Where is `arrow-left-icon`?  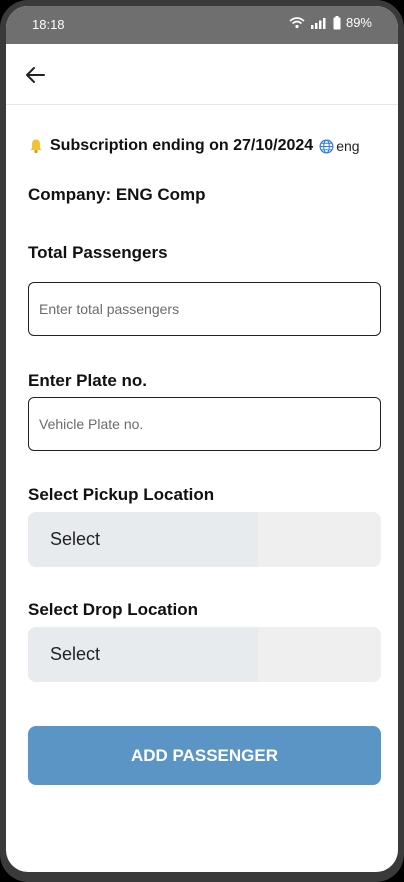 arrow-left-icon is located at coordinates (35, 75).